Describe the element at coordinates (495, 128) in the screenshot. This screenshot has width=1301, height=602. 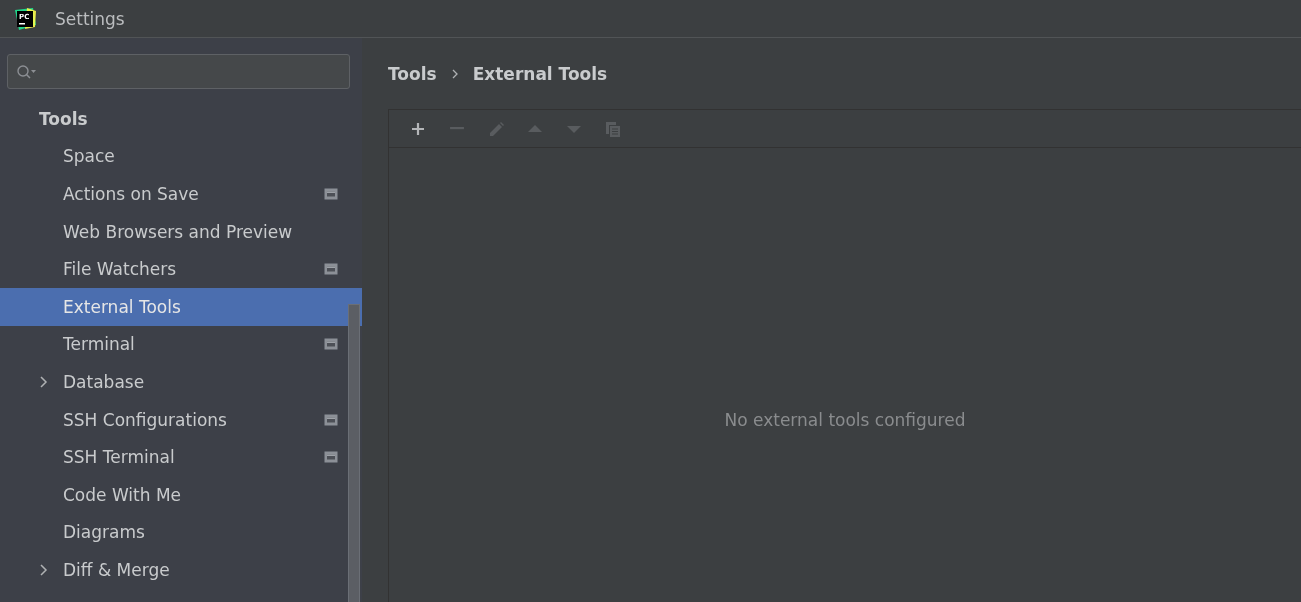
I see `pencil-icon` at that location.